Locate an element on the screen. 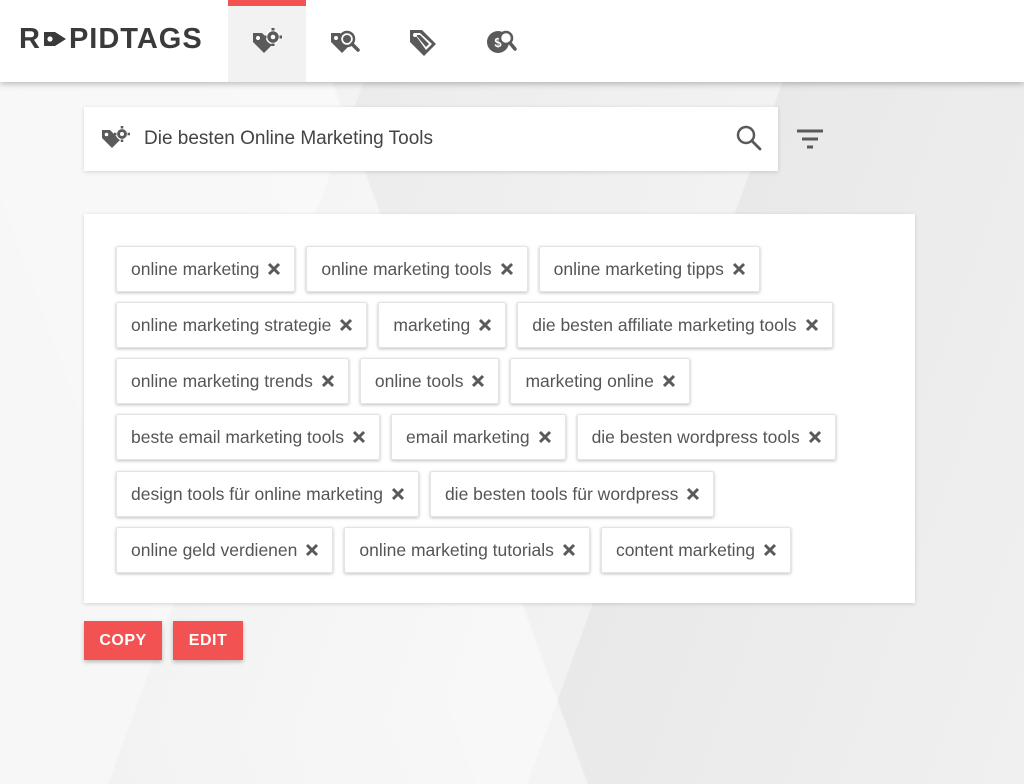  tag-label: online tools is located at coordinates (419, 380).